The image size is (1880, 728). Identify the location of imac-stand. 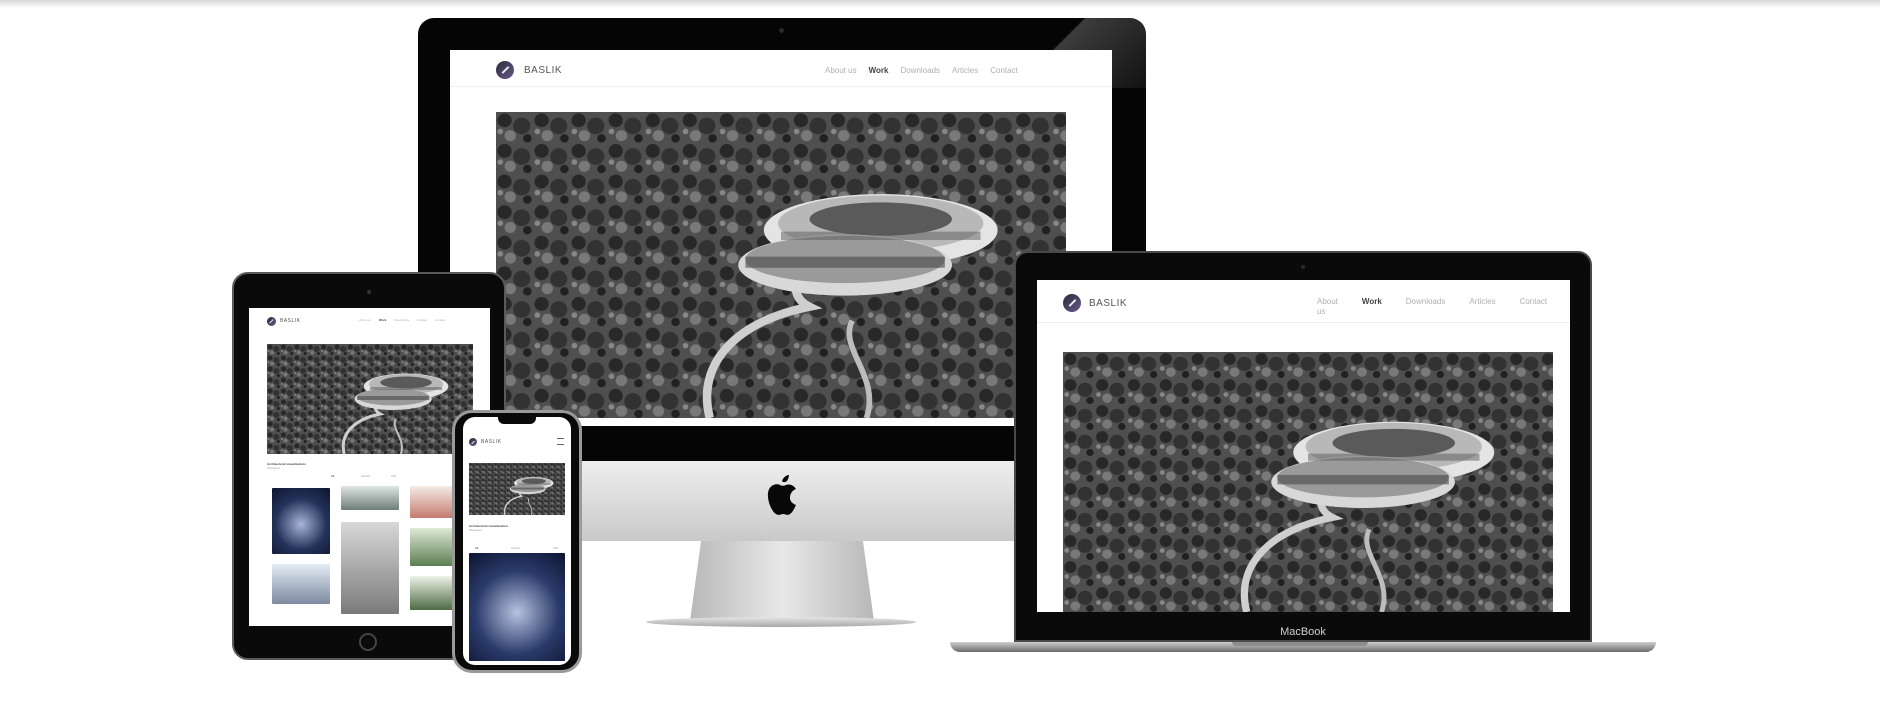
(782, 581).